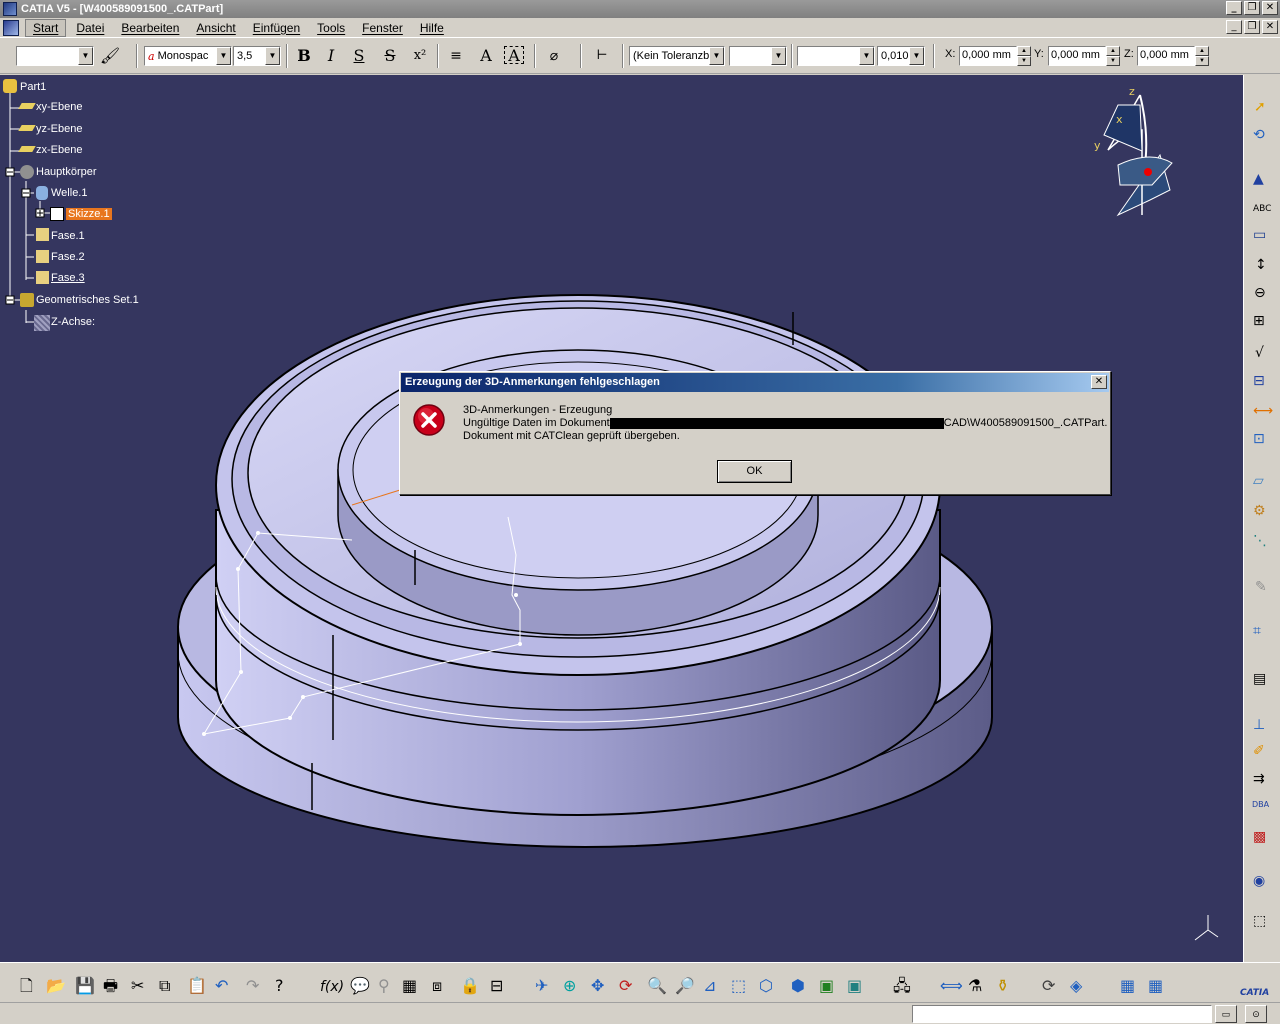 This screenshot has width=1280, height=1024. Describe the element at coordinates (11, 27) in the screenshot. I see `document-icon` at that location.